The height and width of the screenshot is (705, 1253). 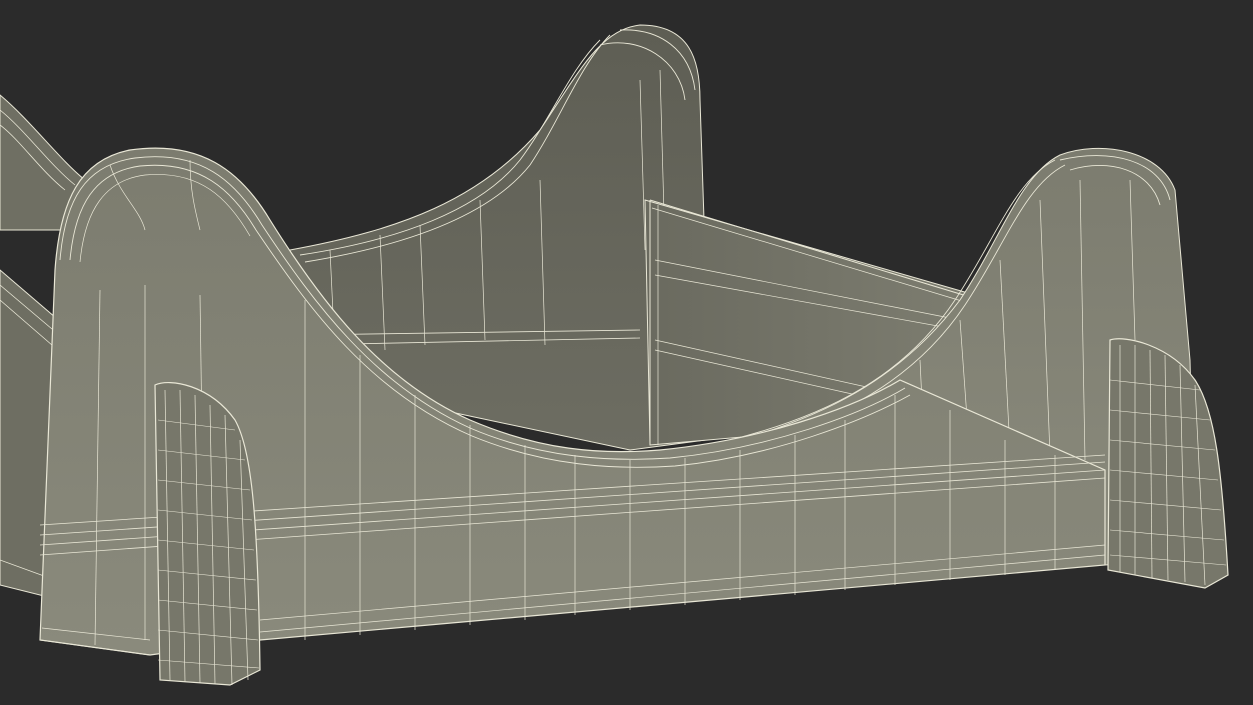 I want to click on right-foot-block, so click(x=1168, y=463).